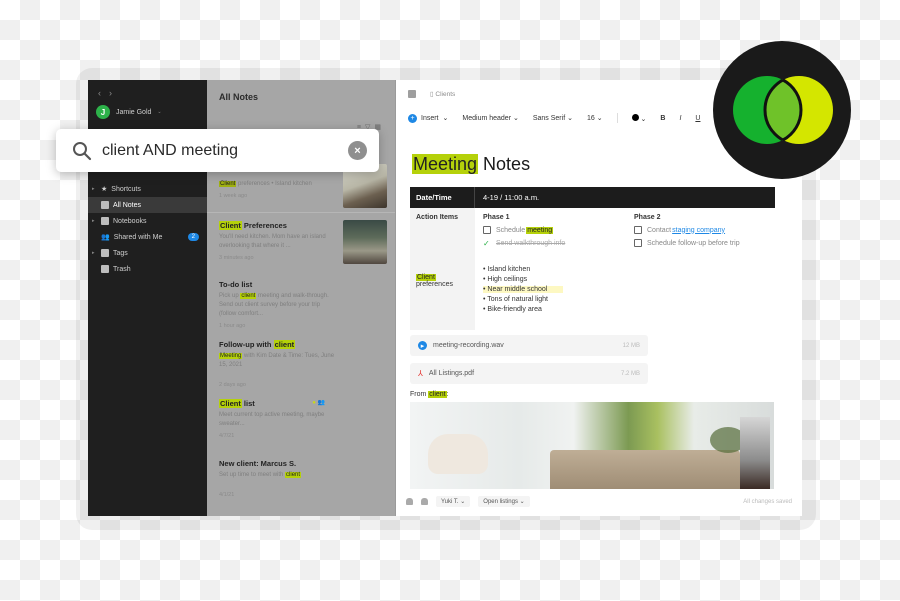 Image resolution: width=900 pixels, height=601 pixels. What do you see at coordinates (122, 269) in the screenshot?
I see `sidebar-item-label: Trash` at bounding box center [122, 269].